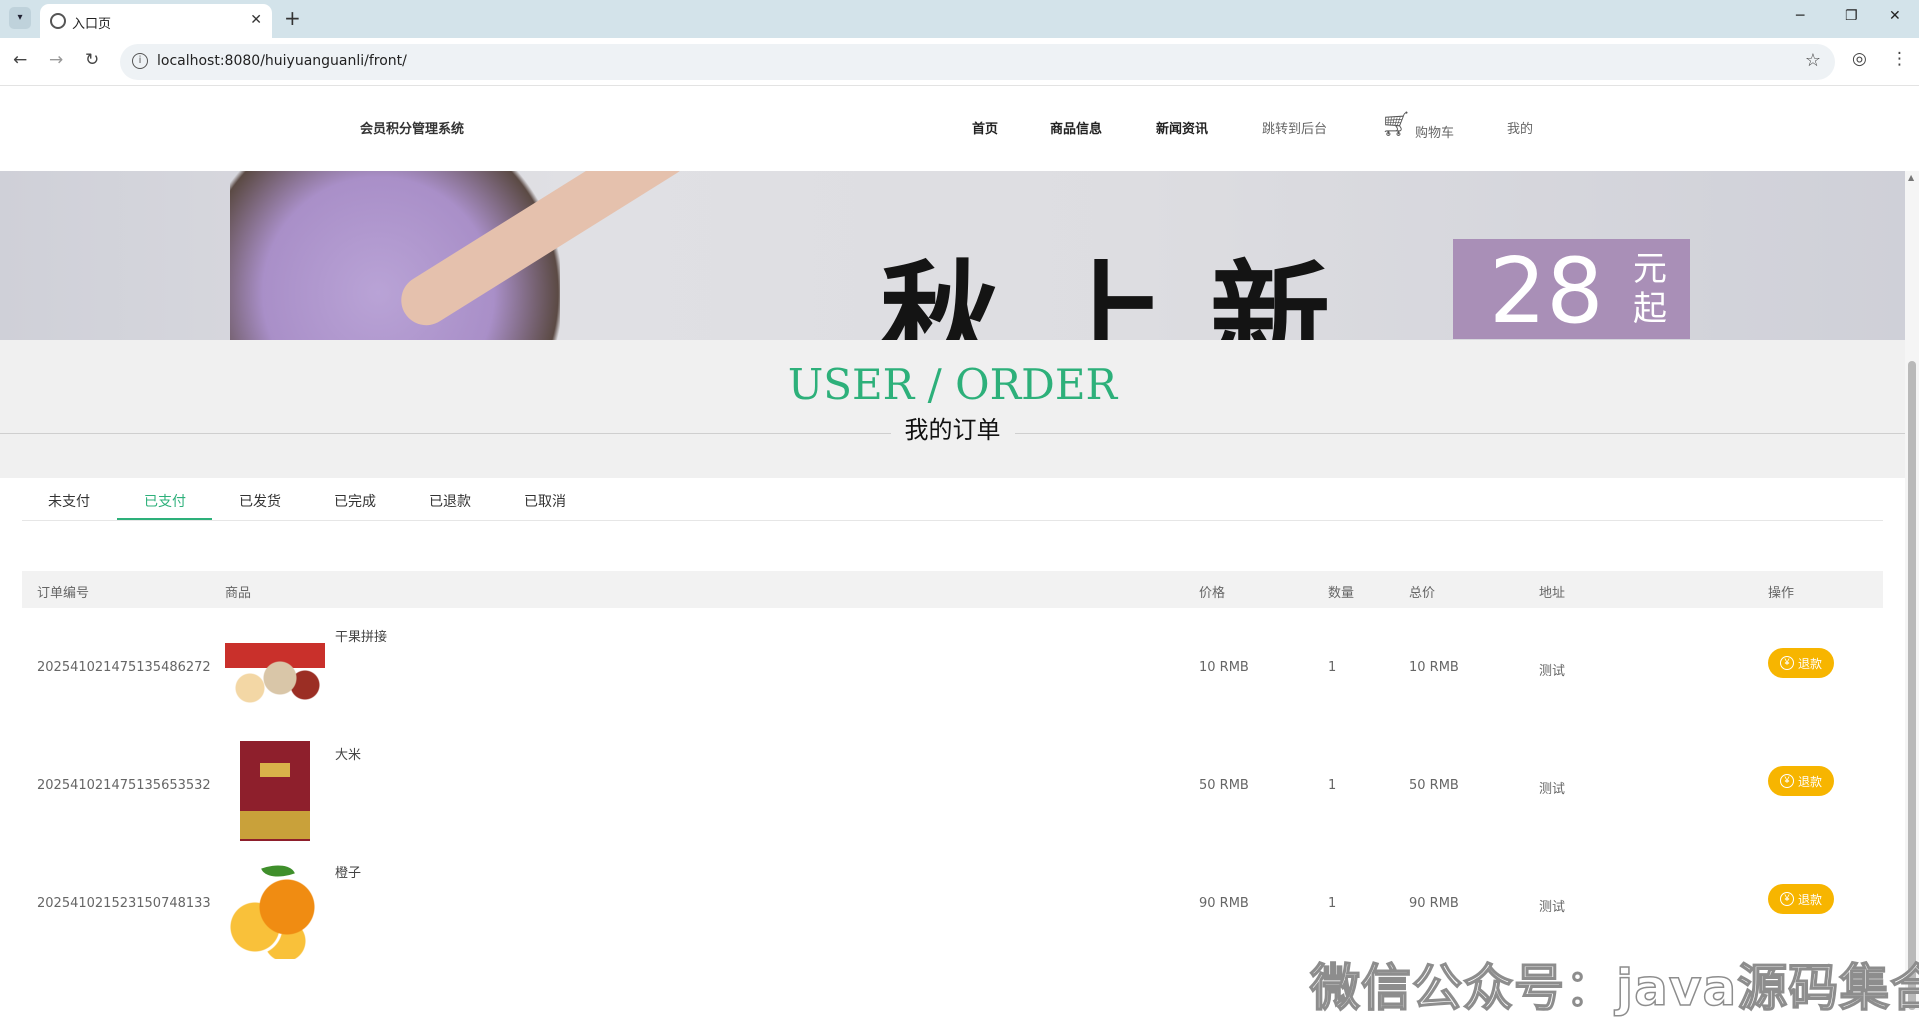 The image size is (1919, 1020). I want to click on table-header: 订单编号 商品 价格 数量 总价 地址 操作, so click(952, 589).